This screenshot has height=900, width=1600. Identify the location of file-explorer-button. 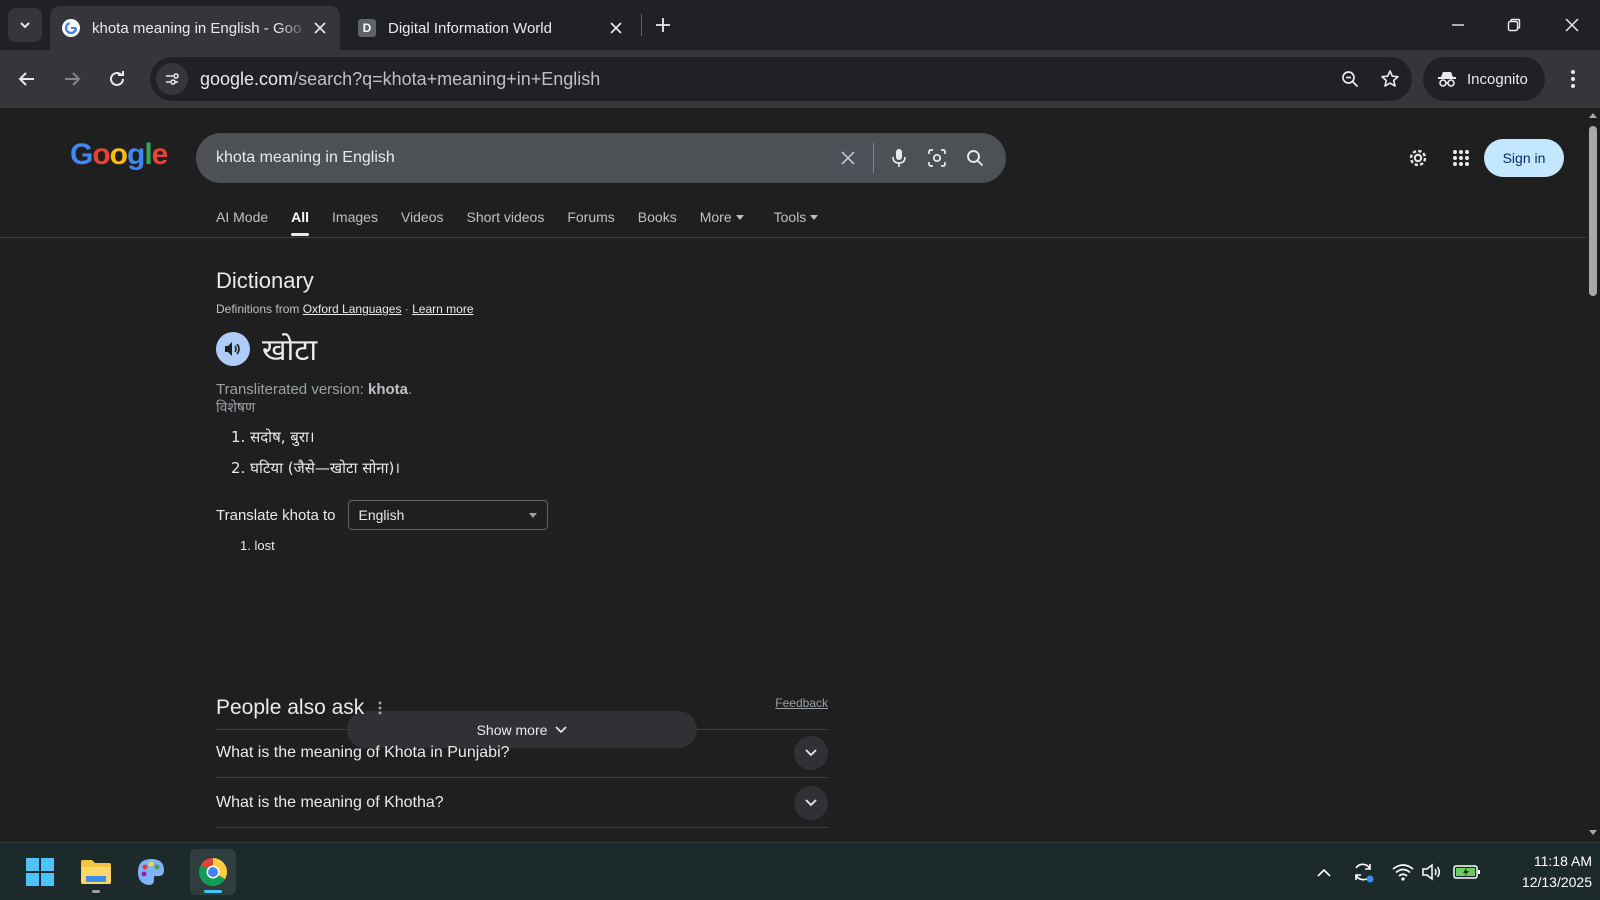
(96, 872).